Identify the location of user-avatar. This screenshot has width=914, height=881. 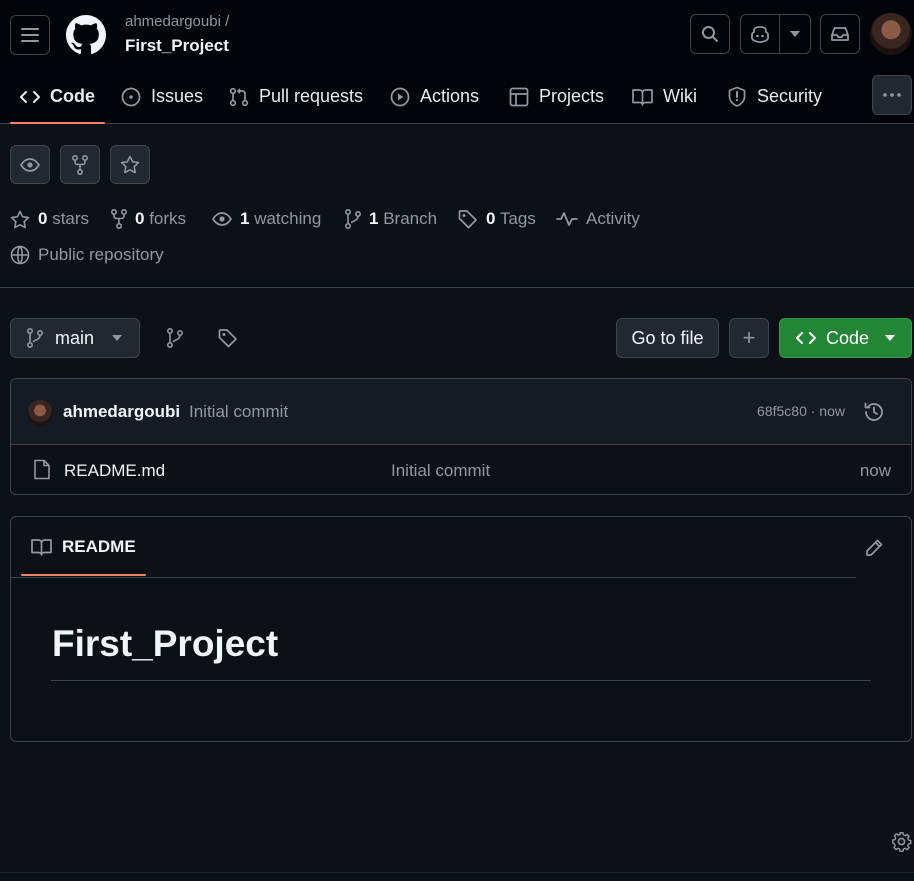
(891, 34).